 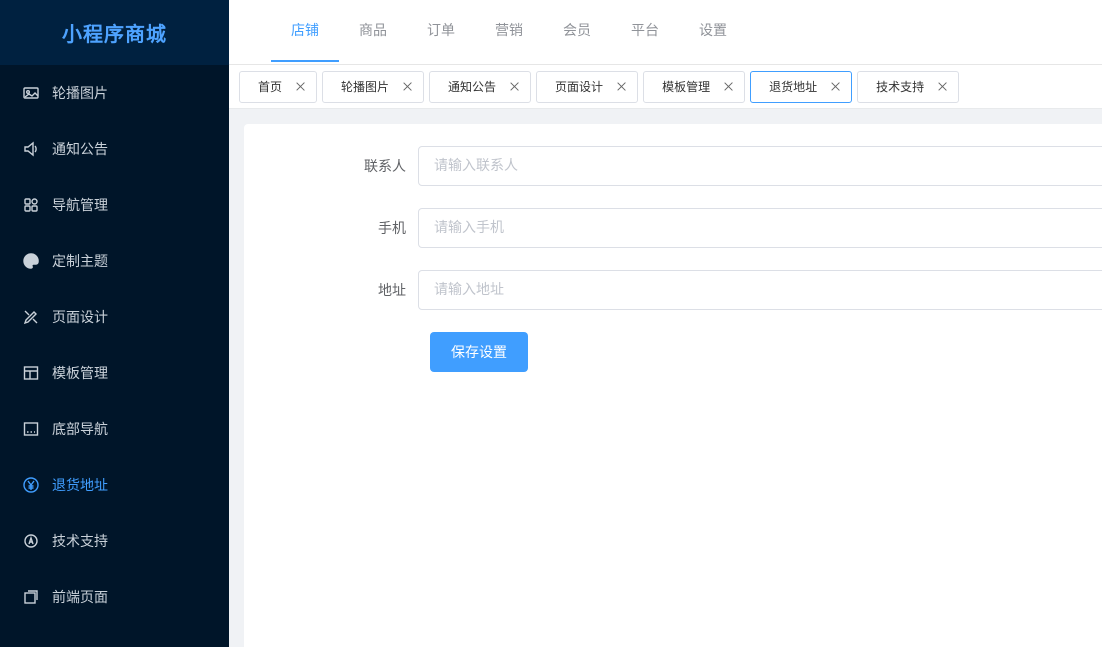 What do you see at coordinates (31, 149) in the screenshot?
I see `speaker-icon` at bounding box center [31, 149].